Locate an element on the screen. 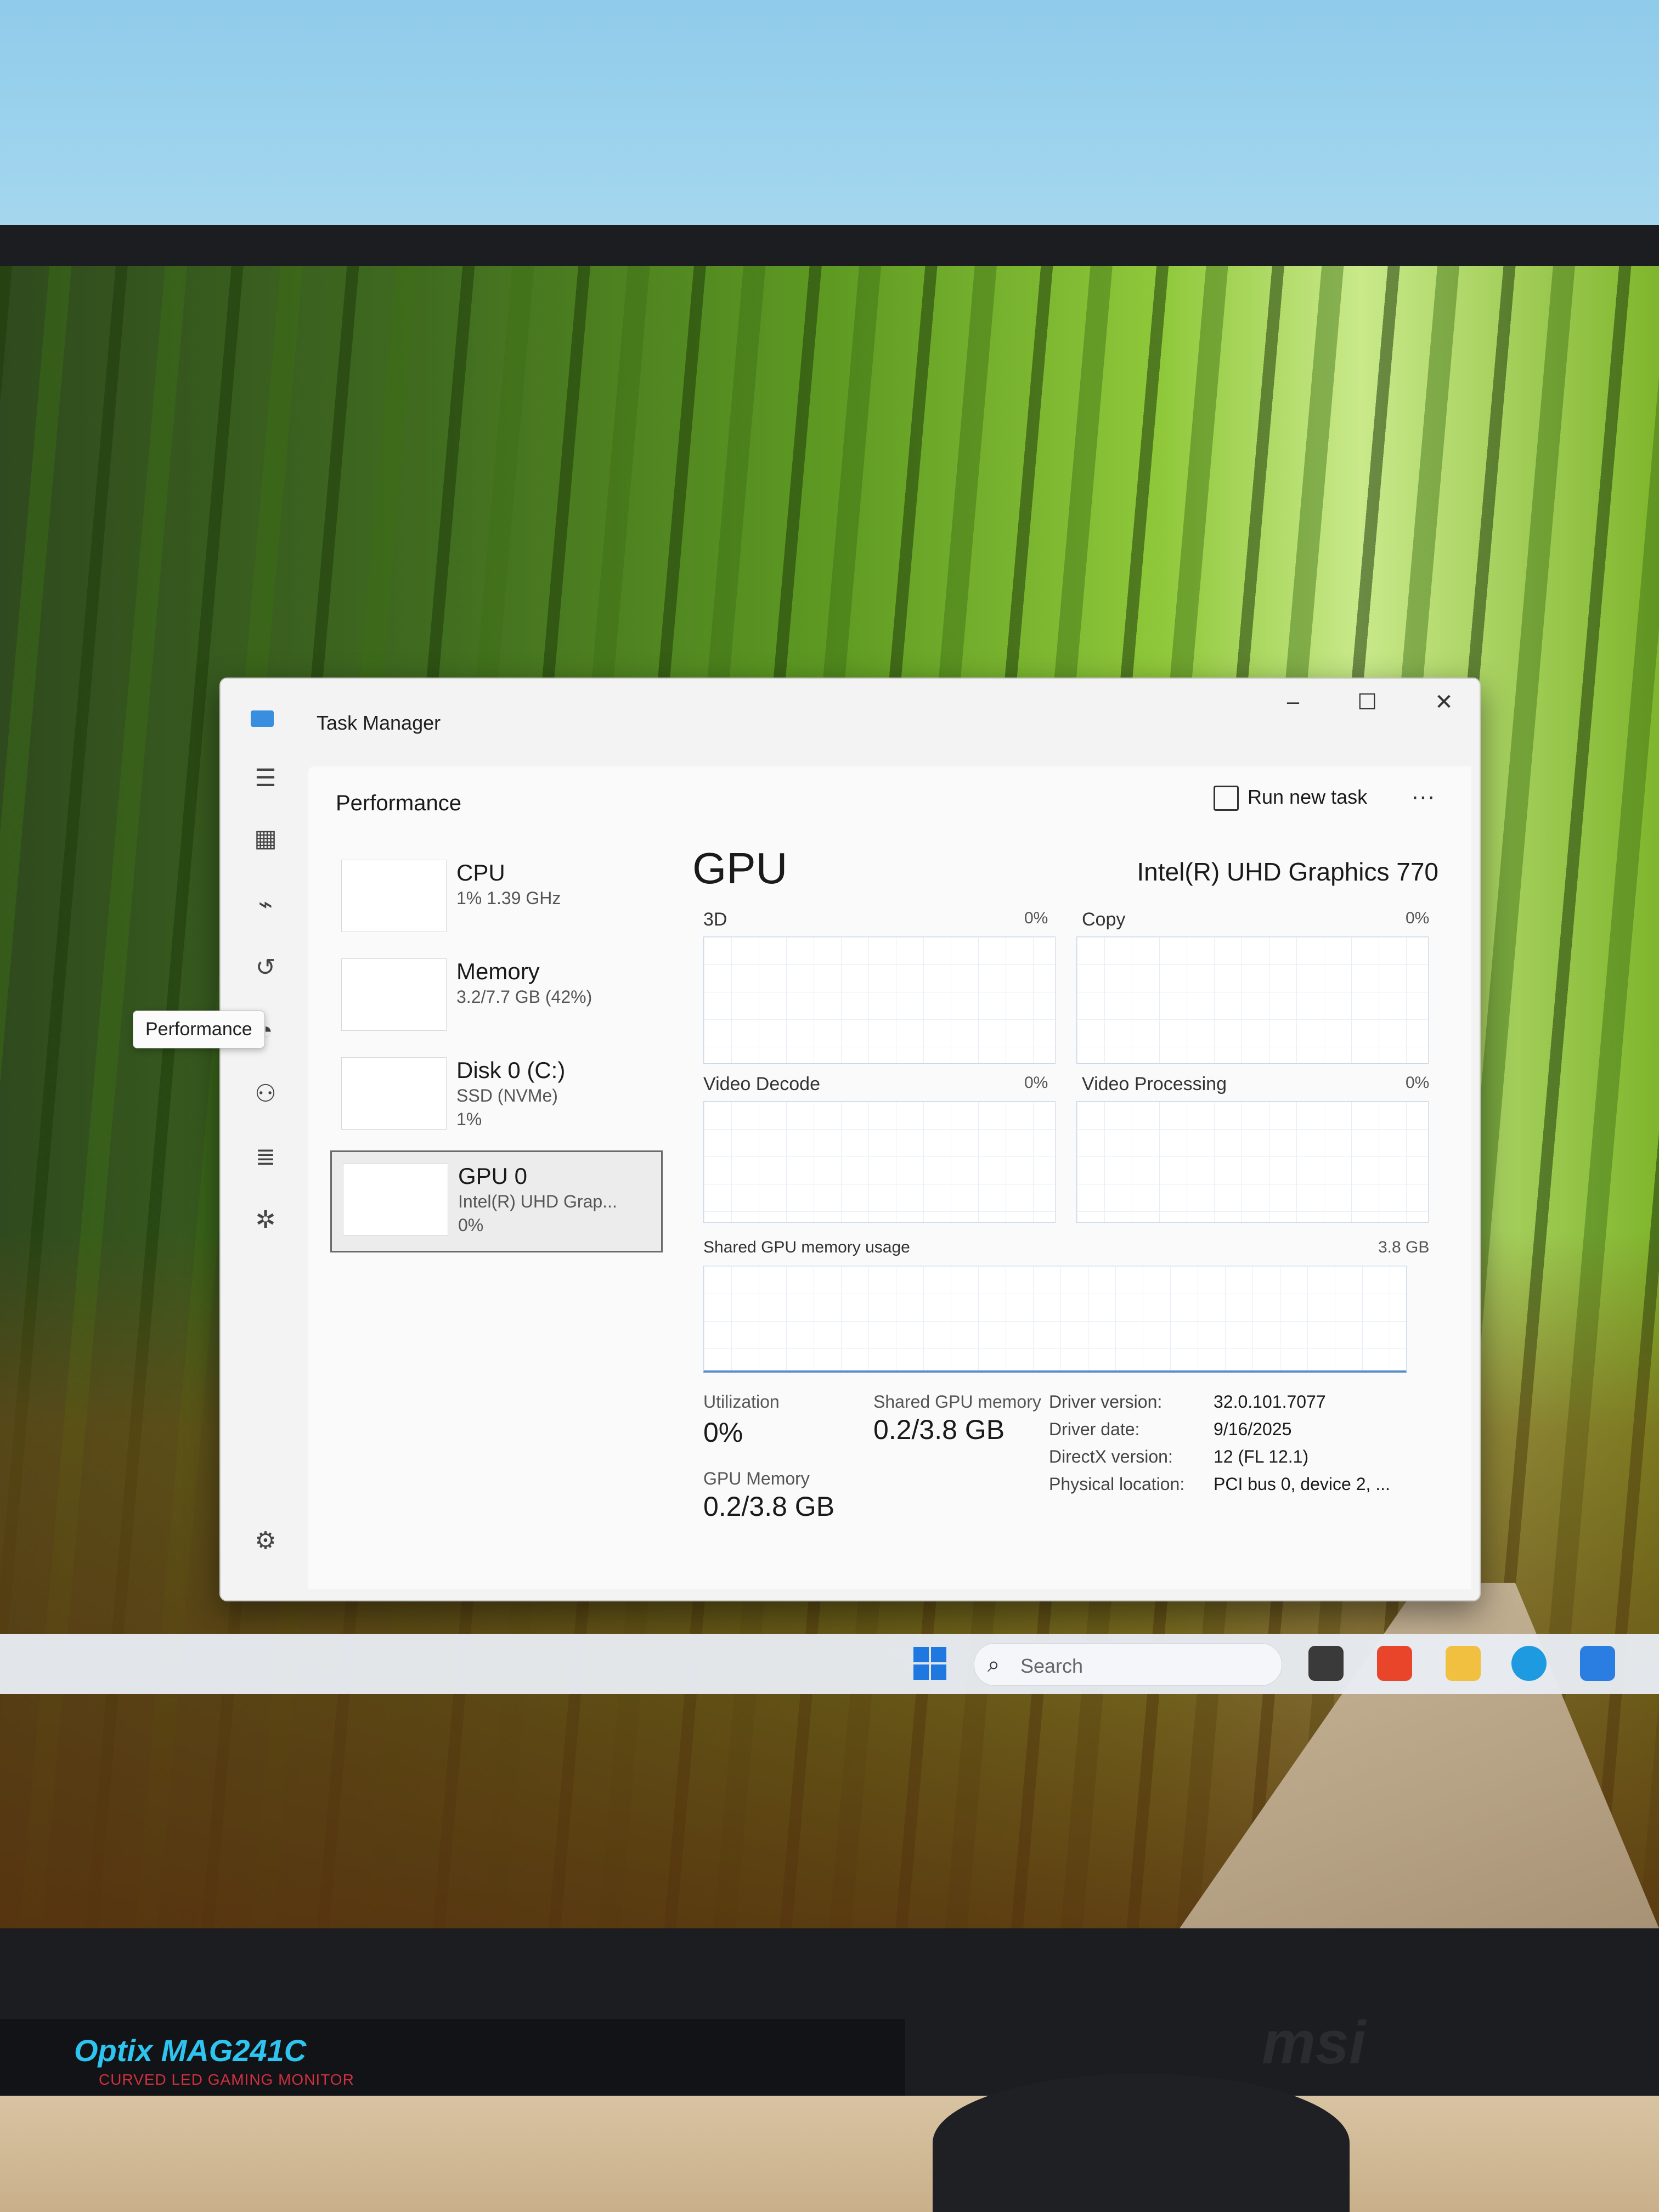  gpu-thumbnail-graph is located at coordinates (395, 1199).